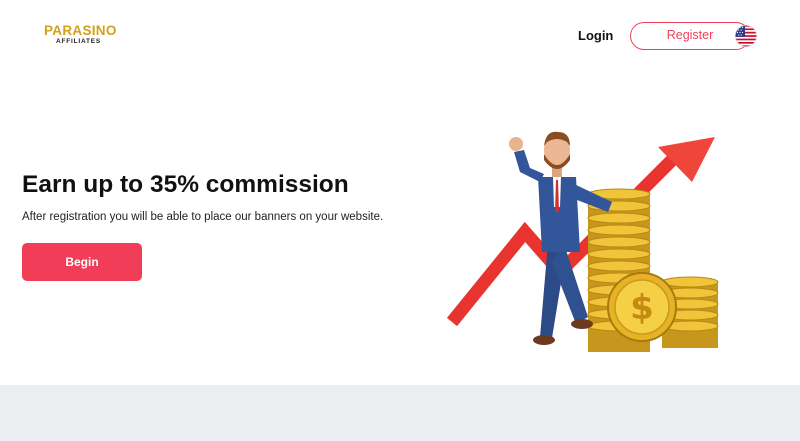 The image size is (800, 441). Describe the element at coordinates (80, 30) in the screenshot. I see `logo-wordmark: PARASINO` at that location.